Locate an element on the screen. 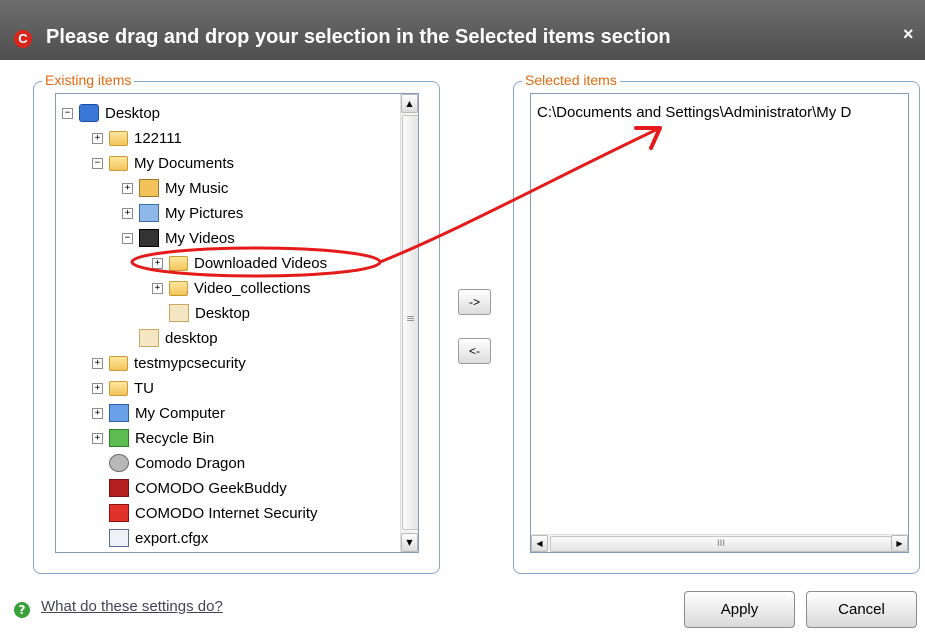 This screenshot has width=925, height=639. close-icon: × is located at coordinates (908, 34).